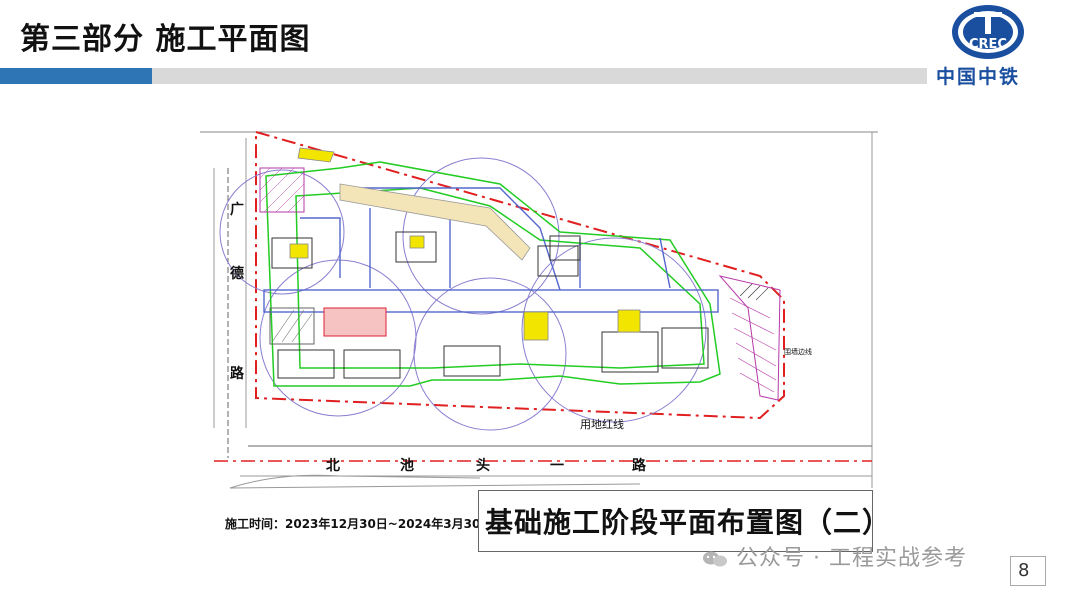  I want to click on storage-block-1-hatch, so click(292, 326).